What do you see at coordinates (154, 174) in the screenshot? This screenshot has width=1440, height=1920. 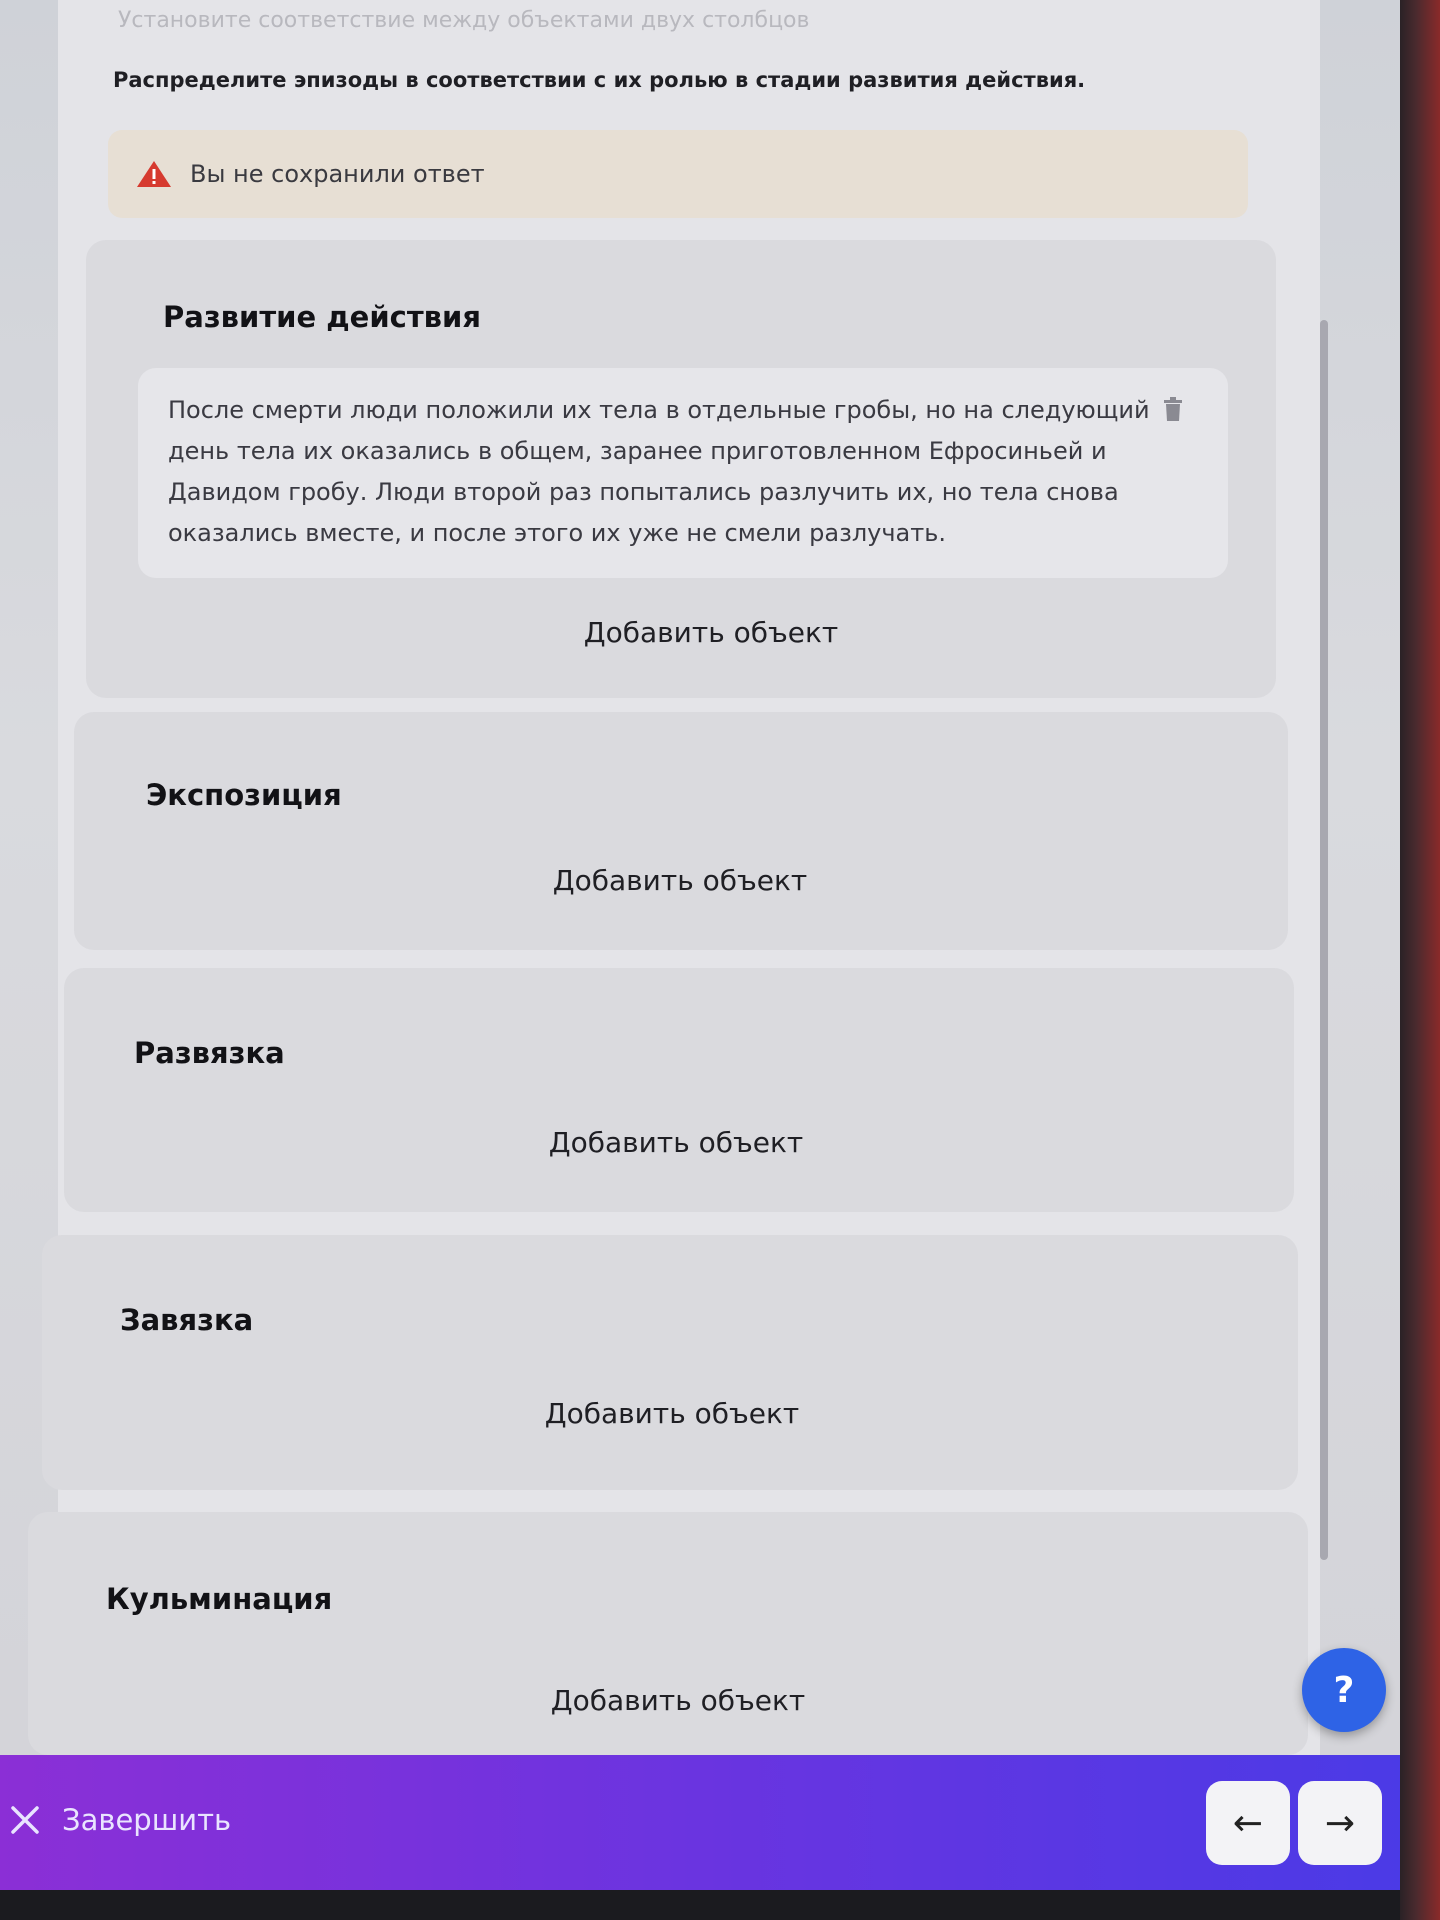 I see `warning-triangle-icon` at bounding box center [154, 174].